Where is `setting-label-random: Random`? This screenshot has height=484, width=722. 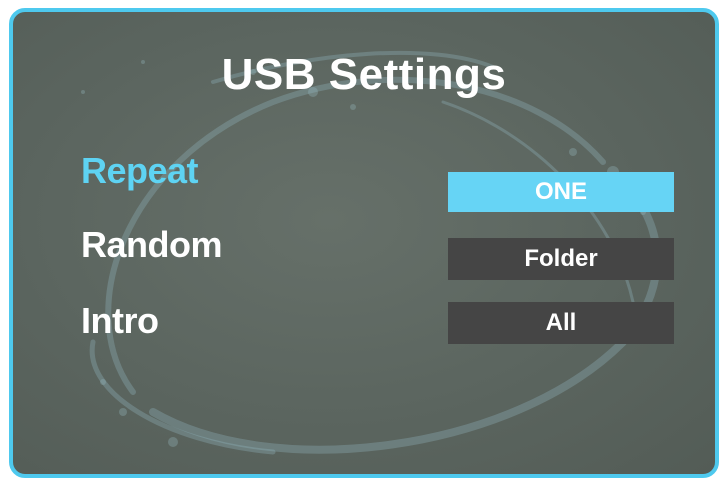
setting-label-random: Random is located at coordinates (152, 245).